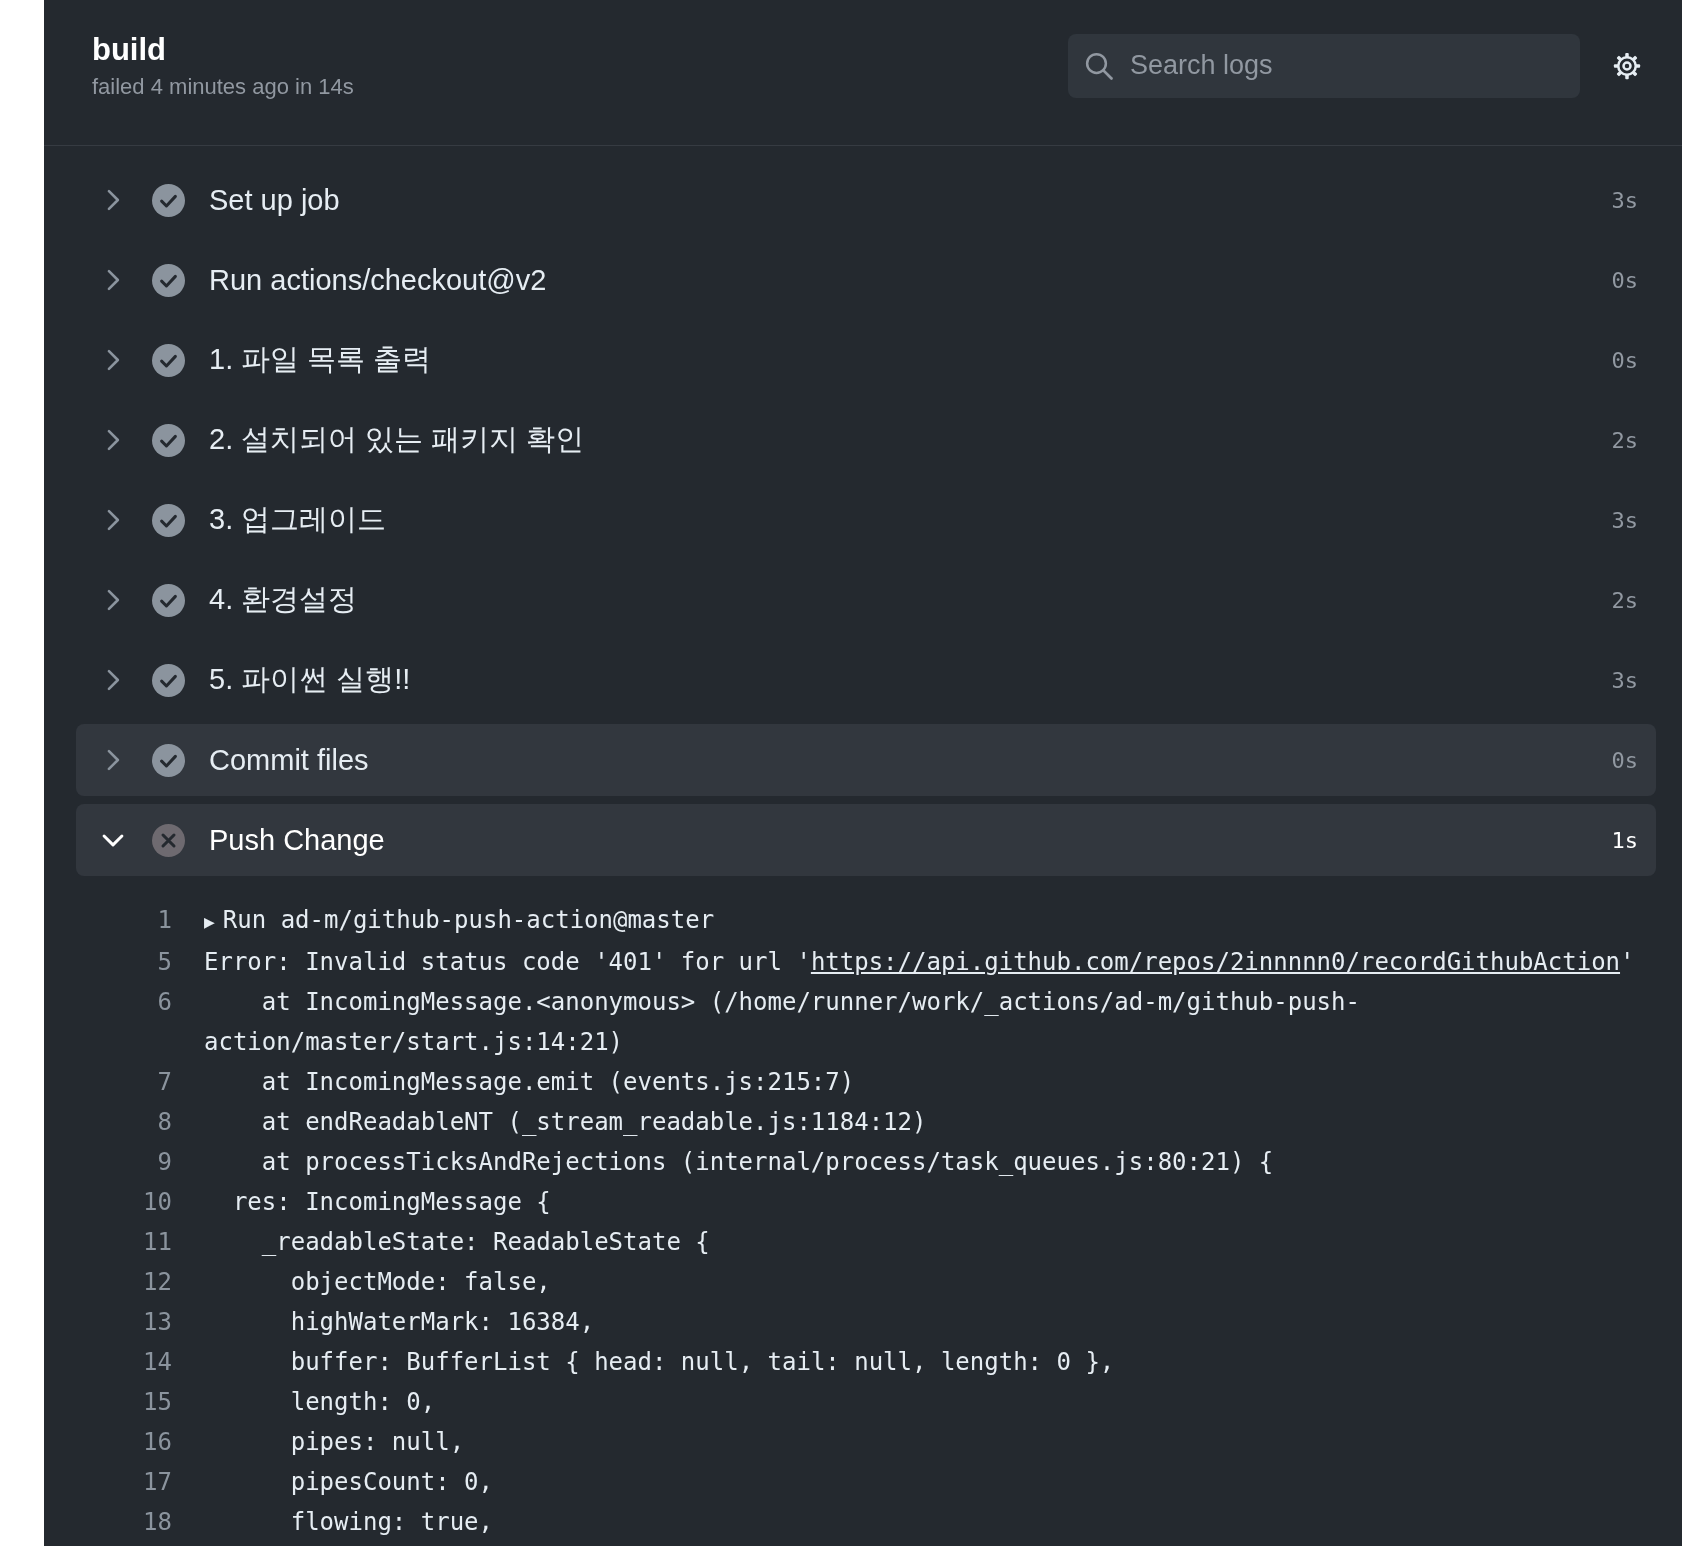  I want to click on step-name: Push Change, so click(297, 840).